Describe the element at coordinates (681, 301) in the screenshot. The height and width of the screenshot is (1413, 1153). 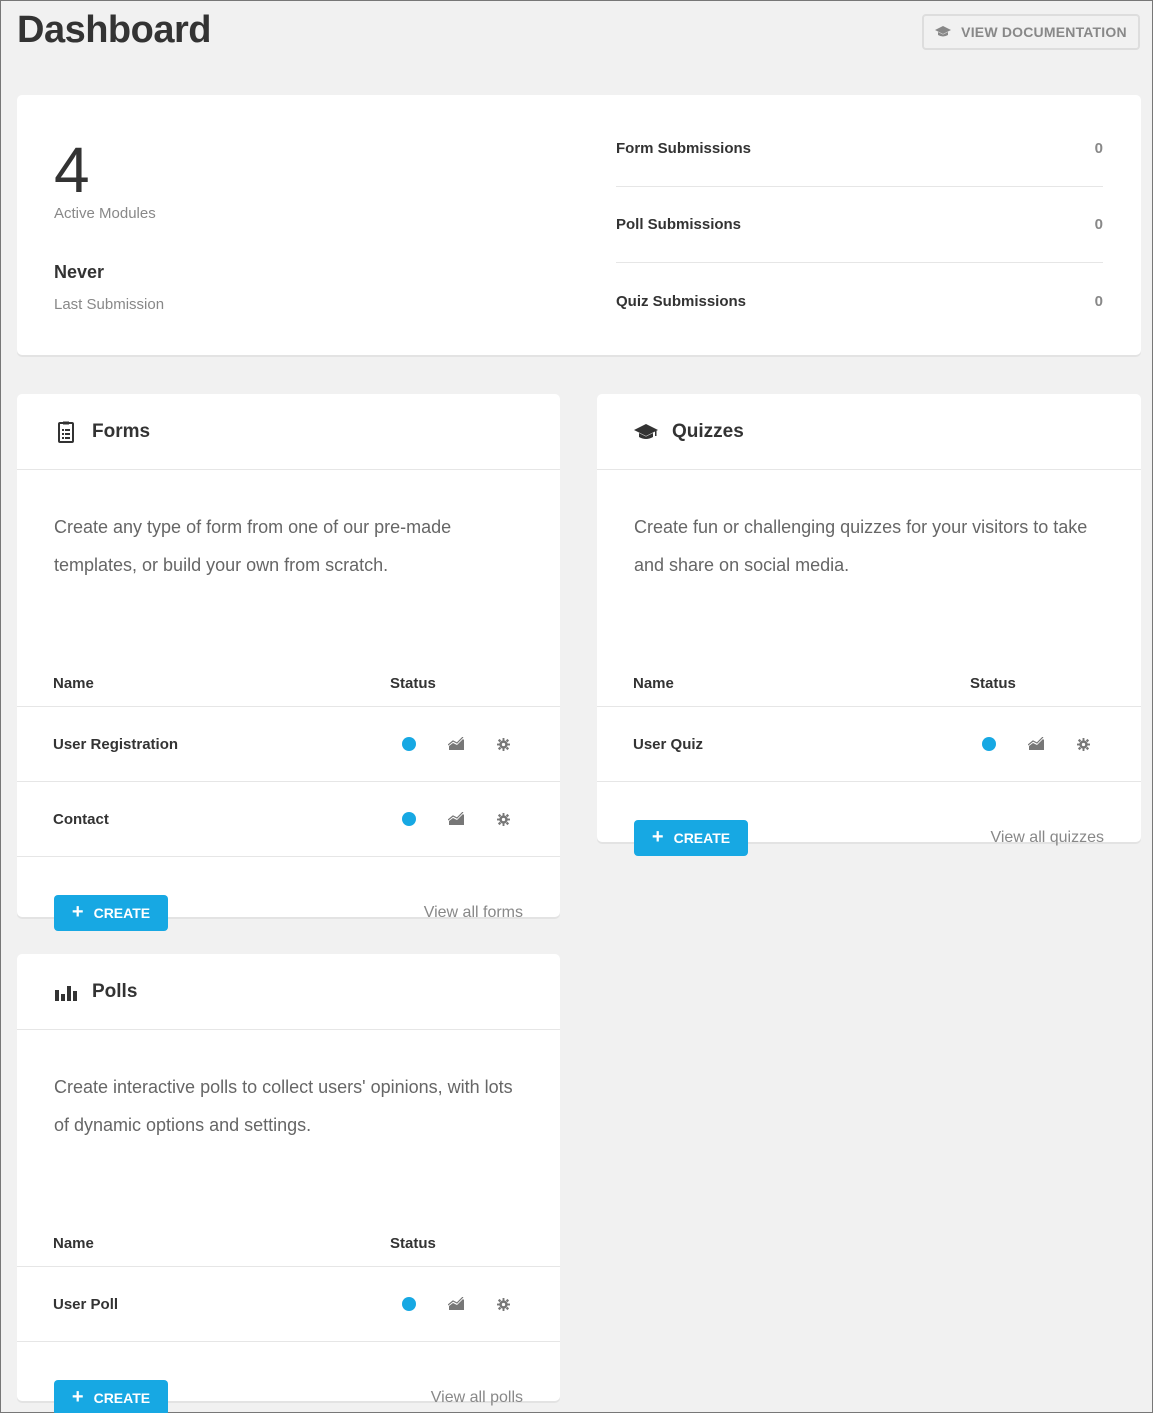
I see `stat-label: Quiz Submissions` at that location.